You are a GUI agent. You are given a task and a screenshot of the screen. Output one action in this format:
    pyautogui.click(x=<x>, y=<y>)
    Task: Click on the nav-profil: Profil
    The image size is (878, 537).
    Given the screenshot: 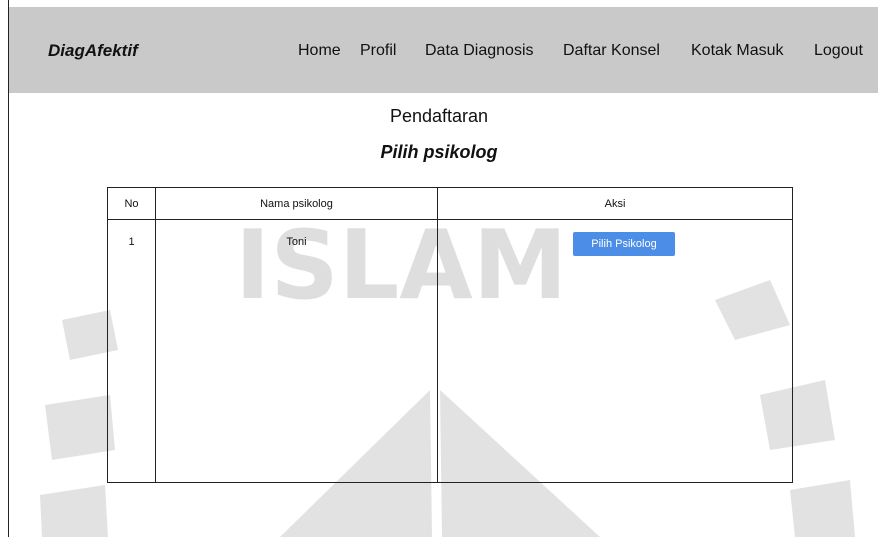 What is the action you would take?
    pyautogui.click(x=378, y=51)
    